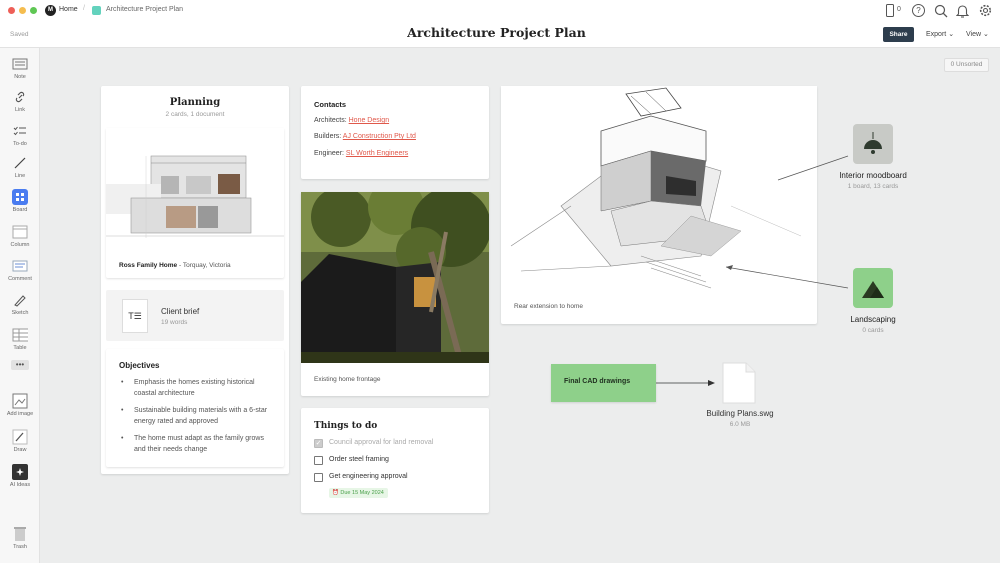 The width and height of the screenshot is (1000, 563). What do you see at coordinates (740, 424) in the screenshot?
I see `file-size: 6.0 MB` at bounding box center [740, 424].